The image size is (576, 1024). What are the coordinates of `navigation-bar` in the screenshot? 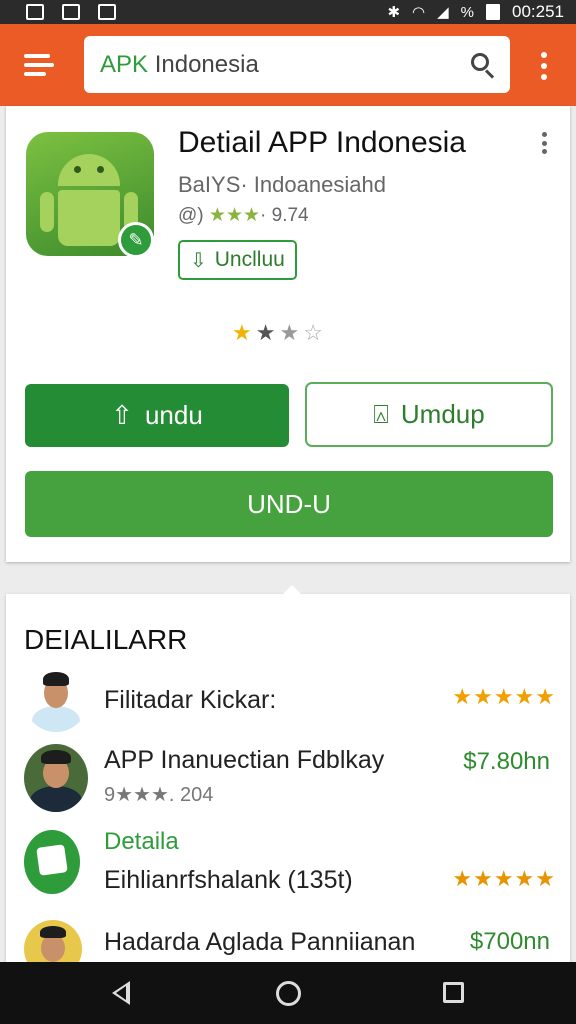 It's located at (288, 993).